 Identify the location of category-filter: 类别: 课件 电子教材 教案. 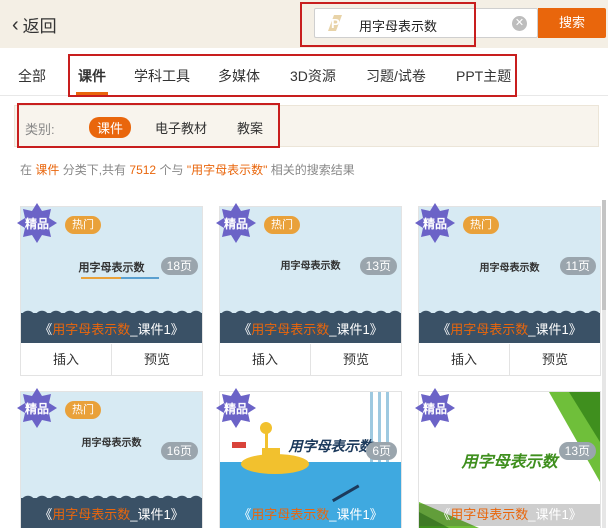
(306, 126).